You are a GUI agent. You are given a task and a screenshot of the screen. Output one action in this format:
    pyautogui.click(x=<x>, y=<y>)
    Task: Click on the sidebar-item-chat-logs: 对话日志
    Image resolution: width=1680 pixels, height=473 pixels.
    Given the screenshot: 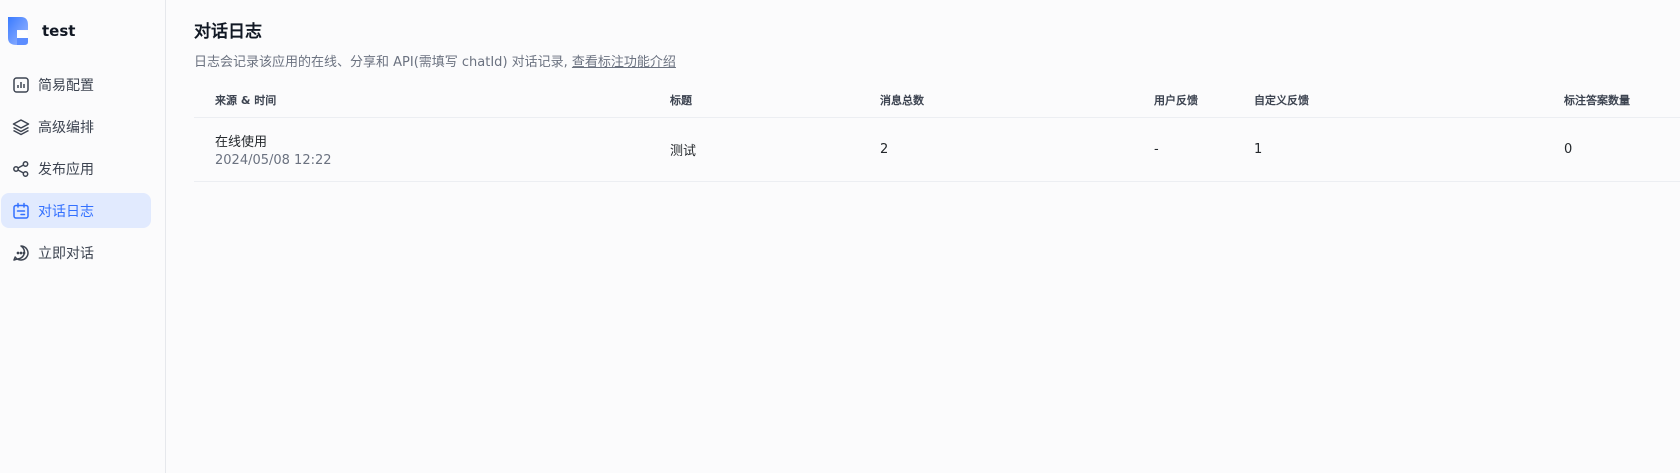 What is the action you would take?
    pyautogui.click(x=76, y=210)
    